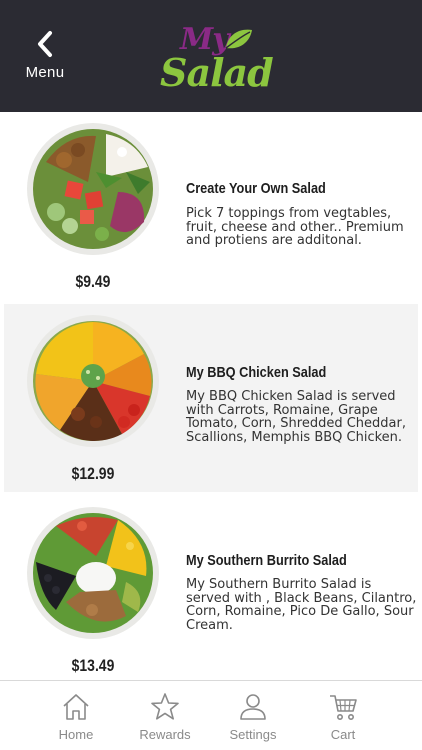 This screenshot has height=750, width=422. Describe the element at coordinates (165, 734) in the screenshot. I see `tab-rewards-label: Rewards` at that location.